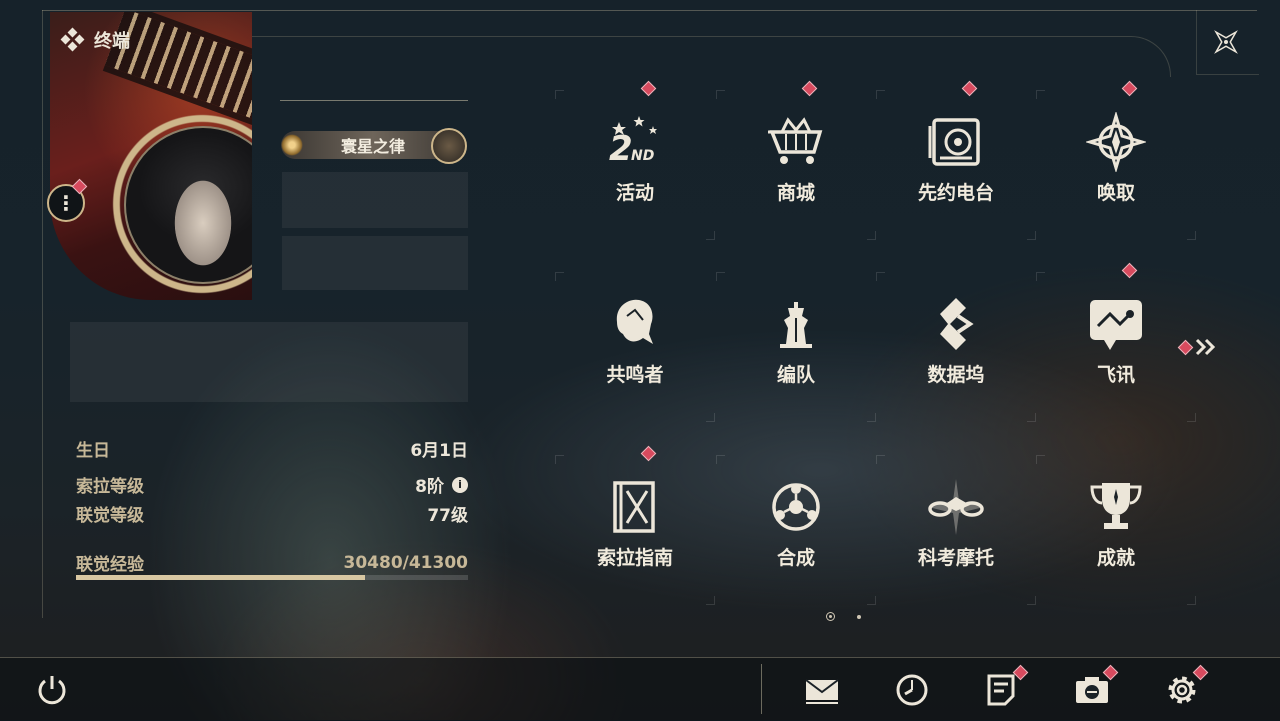 The height and width of the screenshot is (721, 1280). Describe the element at coordinates (272, 451) in the screenshot. I see `stat-birthday: 生日 6月1日` at that location.